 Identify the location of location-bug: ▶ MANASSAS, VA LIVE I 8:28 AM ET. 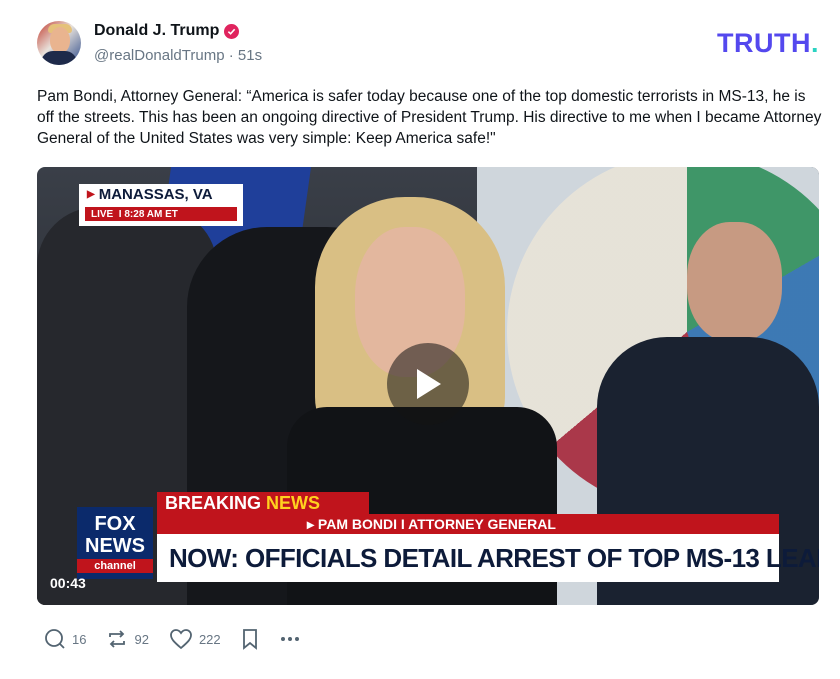
(161, 205).